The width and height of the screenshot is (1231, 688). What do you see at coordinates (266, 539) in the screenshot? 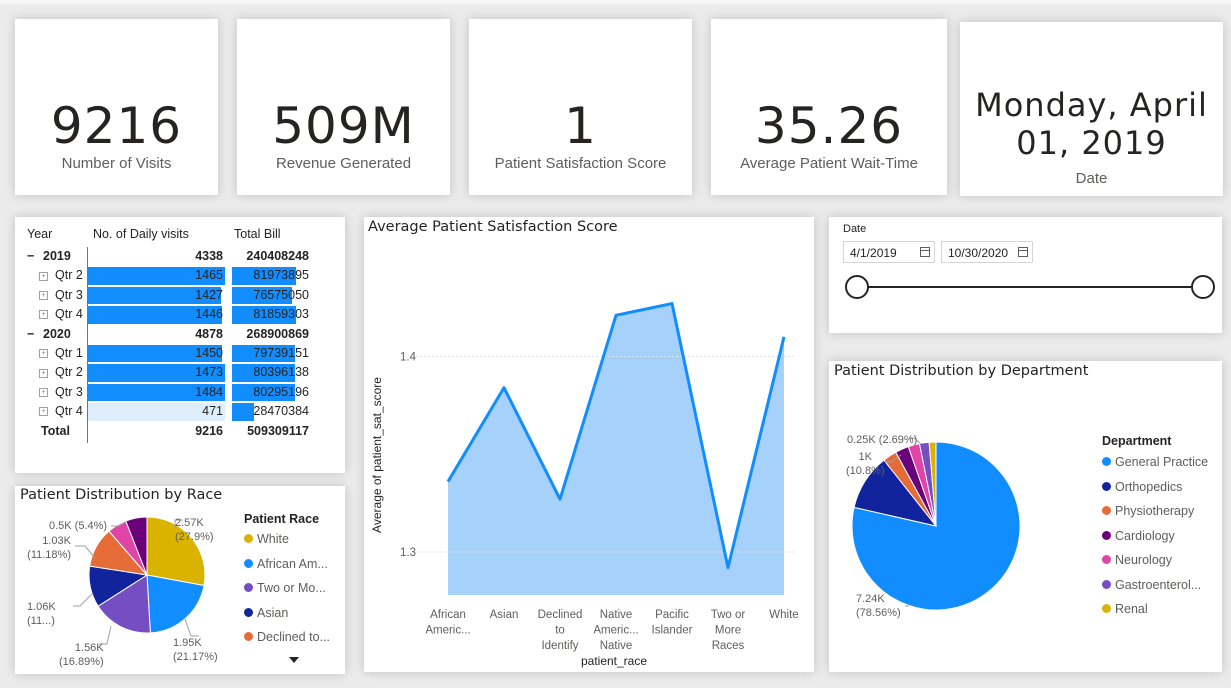
I see `race-legend-item: White` at bounding box center [266, 539].